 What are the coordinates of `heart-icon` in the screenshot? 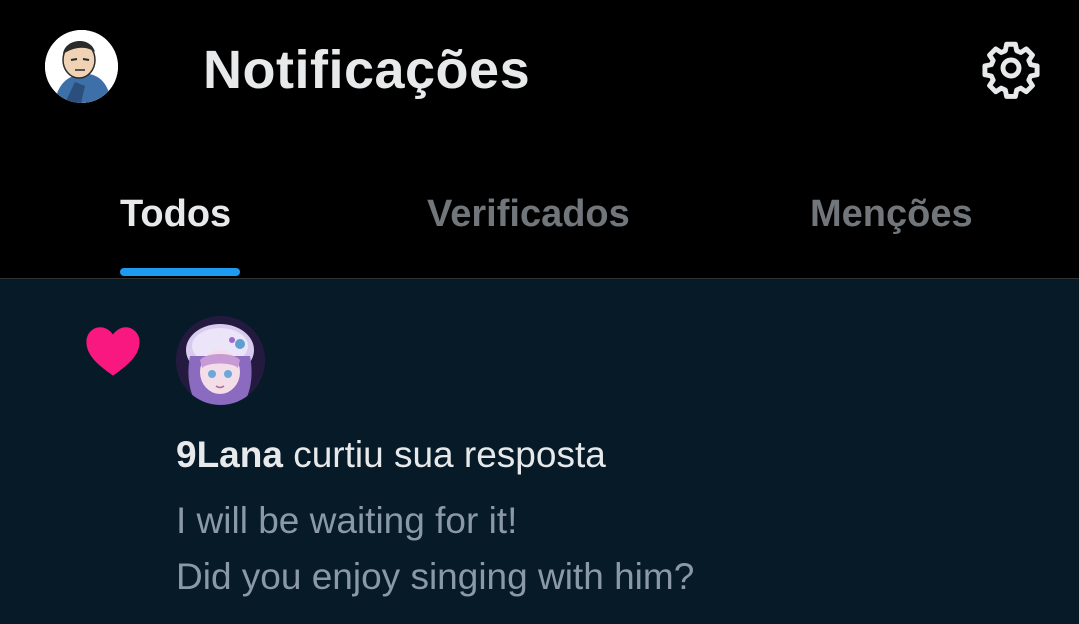 It's located at (113, 350).